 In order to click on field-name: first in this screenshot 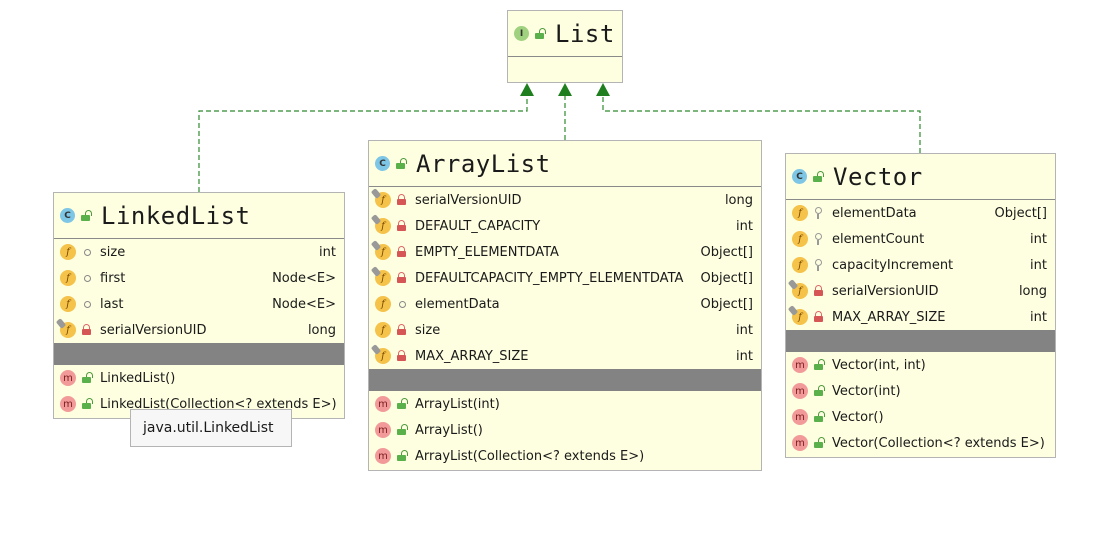, I will do `click(113, 278)`.